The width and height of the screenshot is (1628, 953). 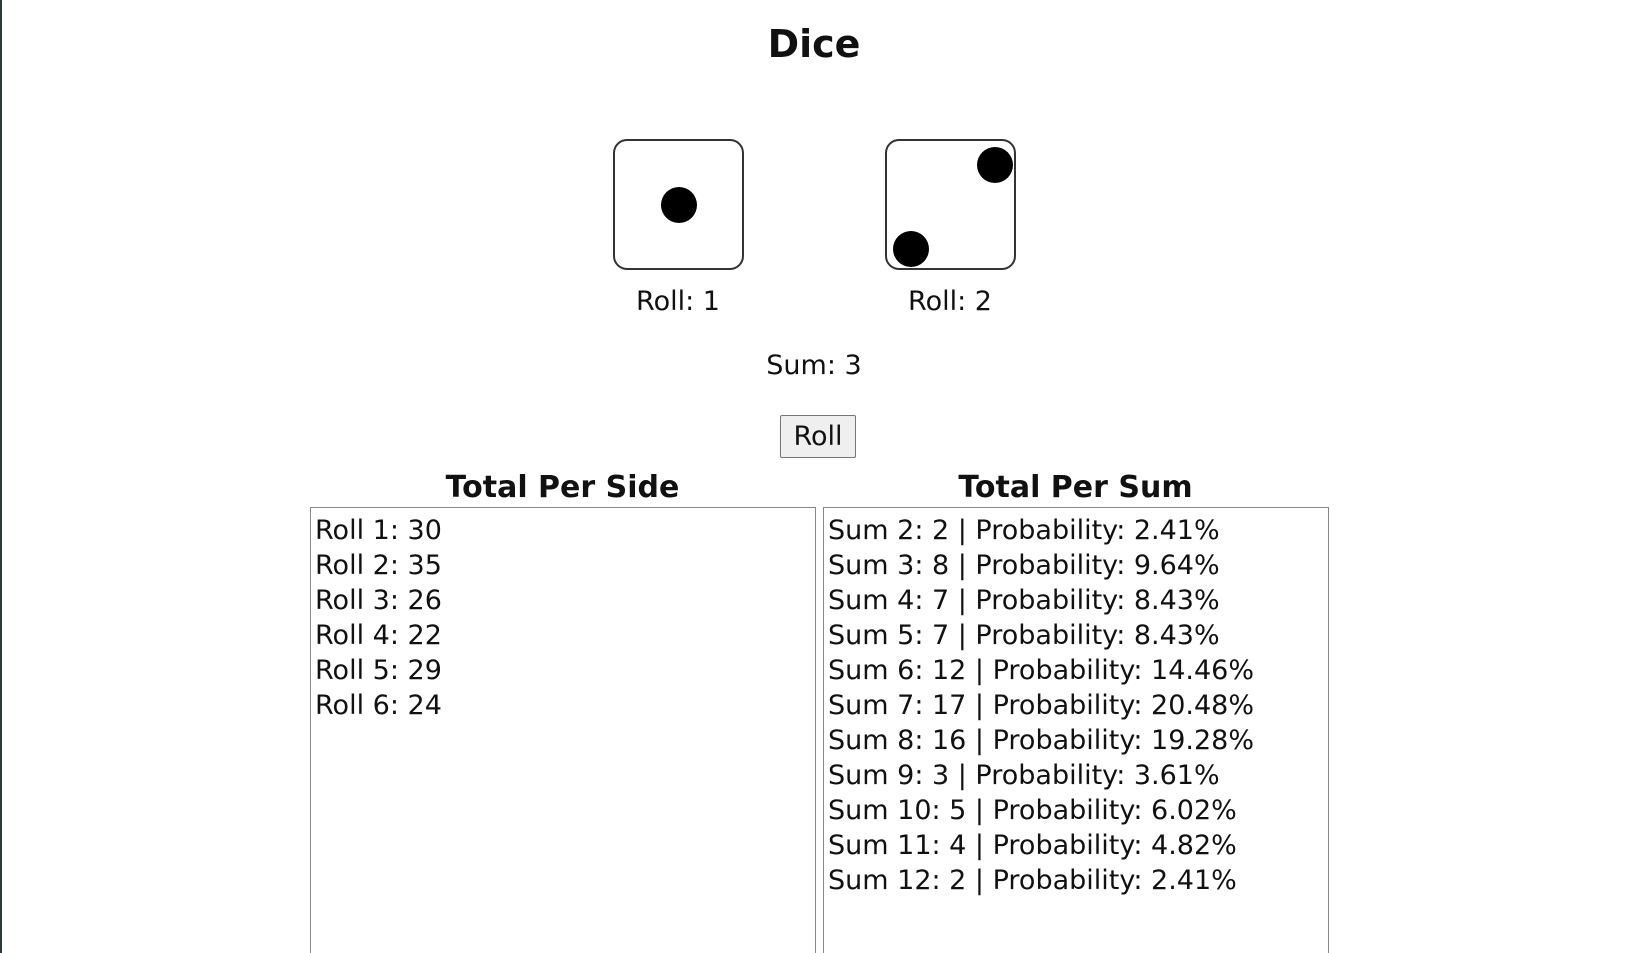 I want to click on list-item: Sum 12: 2 | Probability: 2.41%, so click(x=1032, y=880).